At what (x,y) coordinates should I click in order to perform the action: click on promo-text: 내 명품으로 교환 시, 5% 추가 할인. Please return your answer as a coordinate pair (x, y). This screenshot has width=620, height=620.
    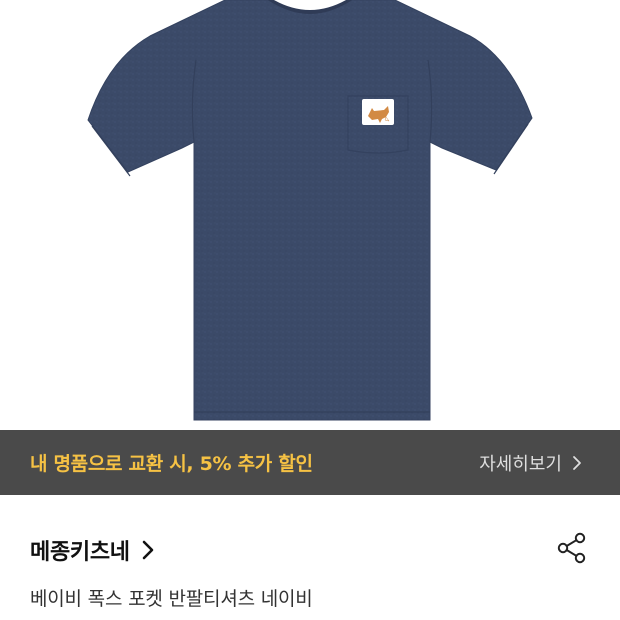
    Looking at the image, I should click on (171, 464).